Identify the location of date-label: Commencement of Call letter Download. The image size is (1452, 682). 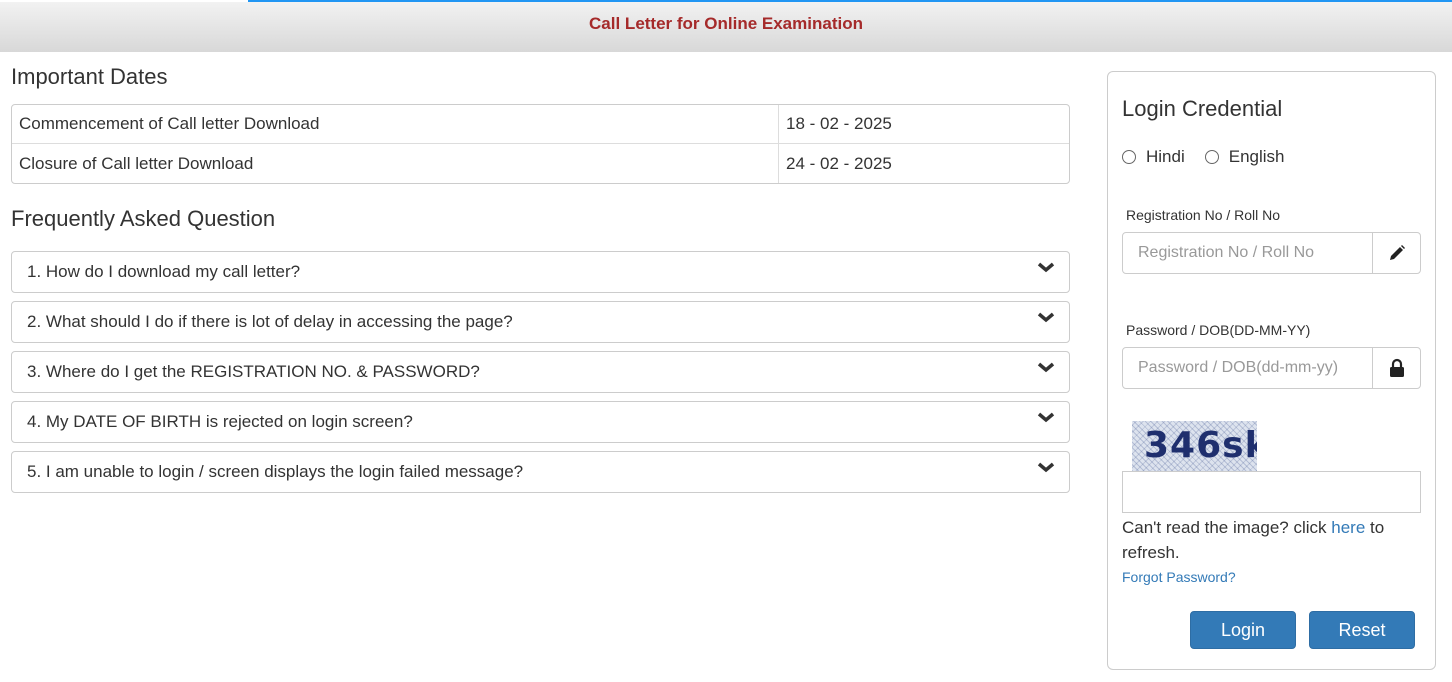
(395, 124).